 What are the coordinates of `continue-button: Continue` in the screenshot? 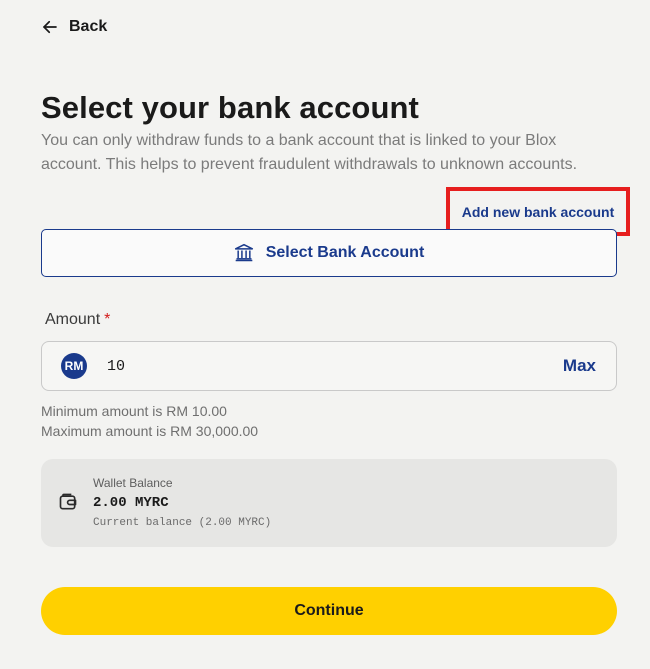 It's located at (329, 611).